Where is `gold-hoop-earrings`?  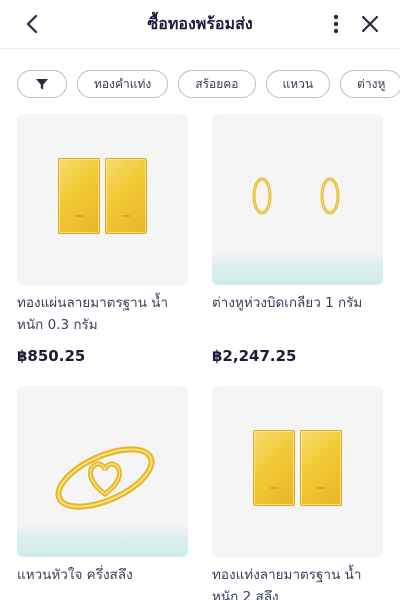 gold-hoop-earrings is located at coordinates (296, 196).